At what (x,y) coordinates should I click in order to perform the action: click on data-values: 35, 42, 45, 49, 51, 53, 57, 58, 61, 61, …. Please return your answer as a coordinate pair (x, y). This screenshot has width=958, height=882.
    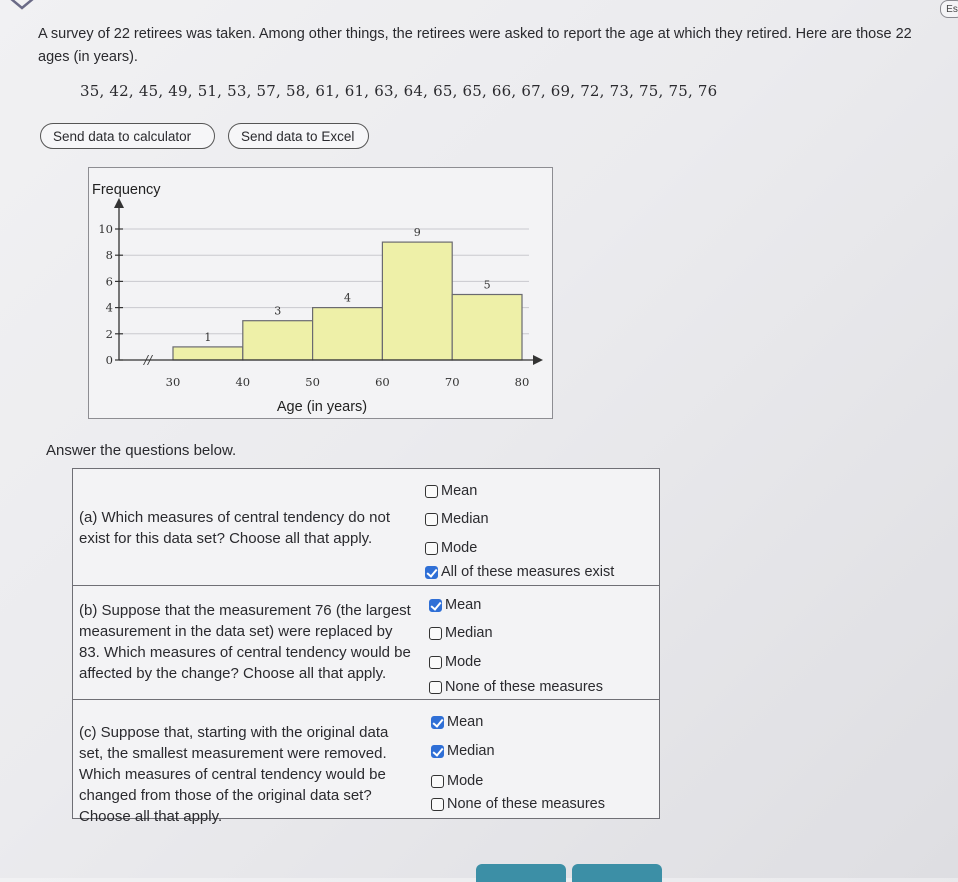
    Looking at the image, I should click on (399, 91).